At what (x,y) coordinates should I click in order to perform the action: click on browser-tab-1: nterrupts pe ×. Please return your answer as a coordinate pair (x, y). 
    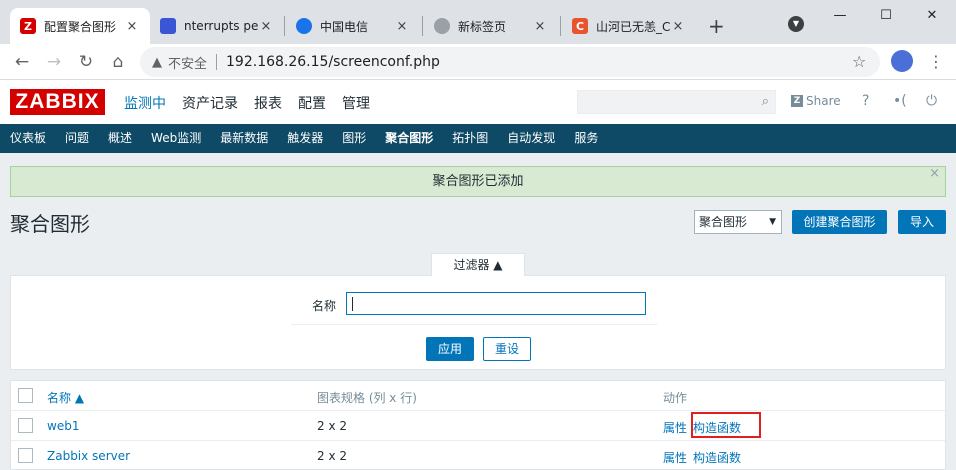
    Looking at the image, I should click on (217, 26).